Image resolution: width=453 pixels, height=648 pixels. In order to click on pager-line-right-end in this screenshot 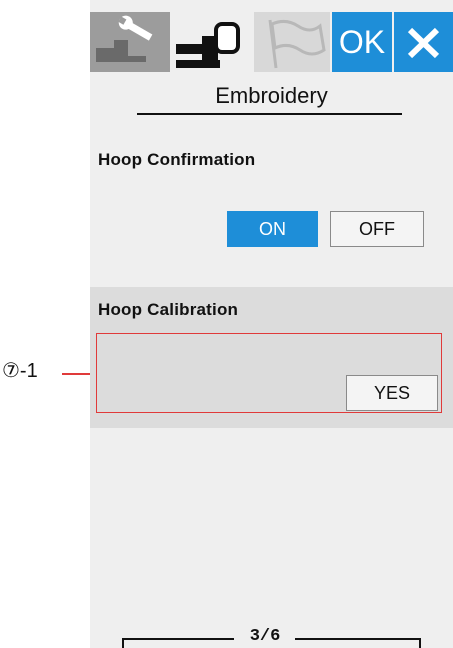, I will do `click(420, 643)`.